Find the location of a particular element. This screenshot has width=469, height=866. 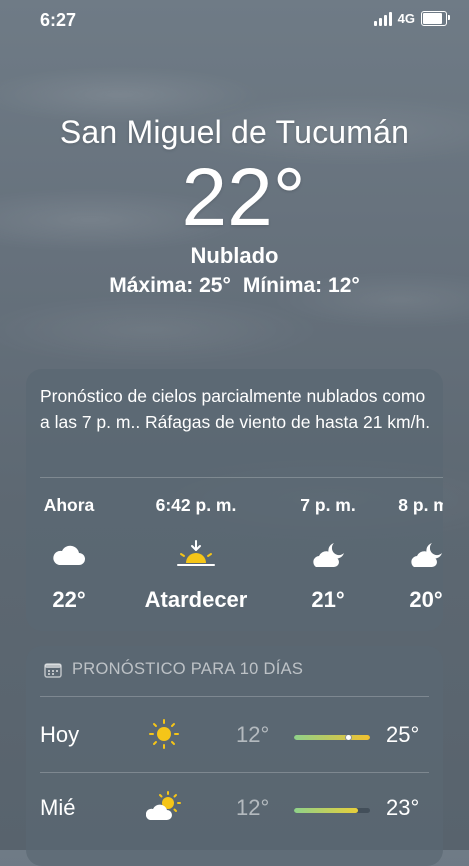

sun-cloud-icon is located at coordinates (163, 805).